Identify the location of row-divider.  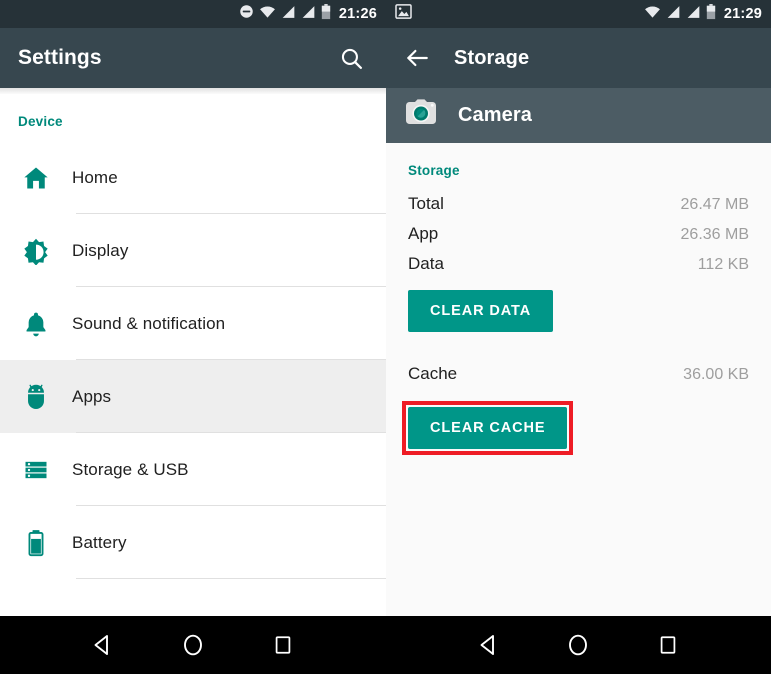
(231, 578).